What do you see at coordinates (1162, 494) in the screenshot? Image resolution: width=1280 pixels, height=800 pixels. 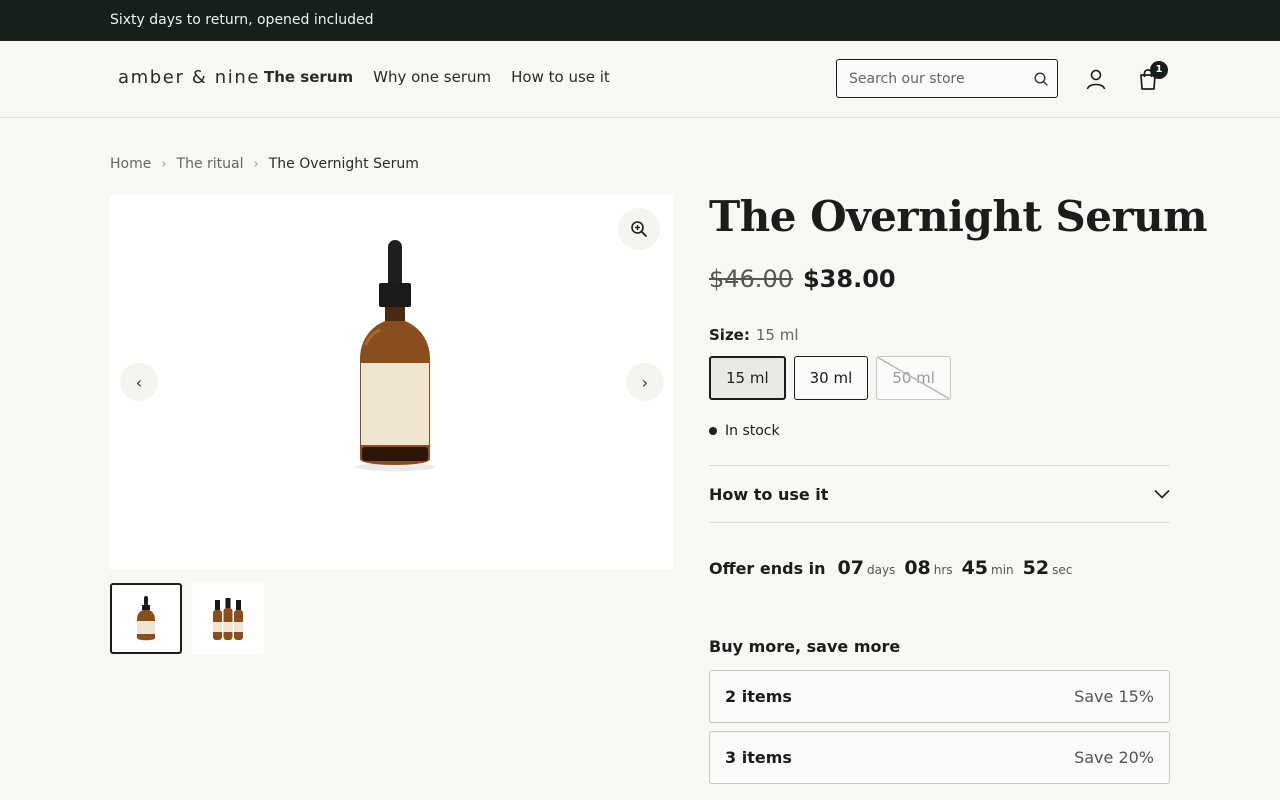 I see `chevron-down-icon` at bounding box center [1162, 494].